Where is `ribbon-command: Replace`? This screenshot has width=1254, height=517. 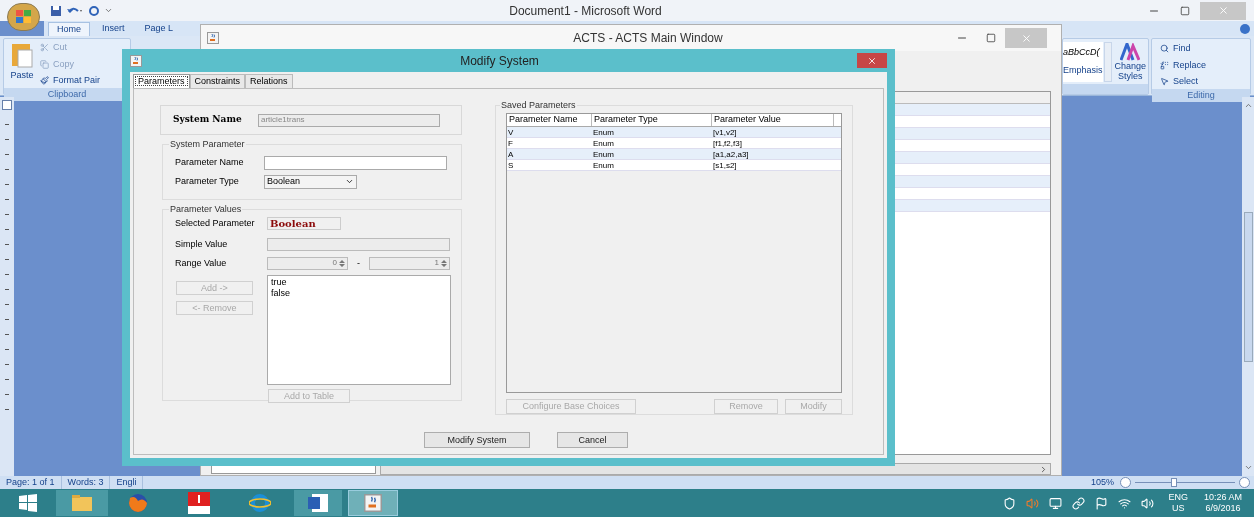 ribbon-command: Replace is located at coordinates (1205, 65).